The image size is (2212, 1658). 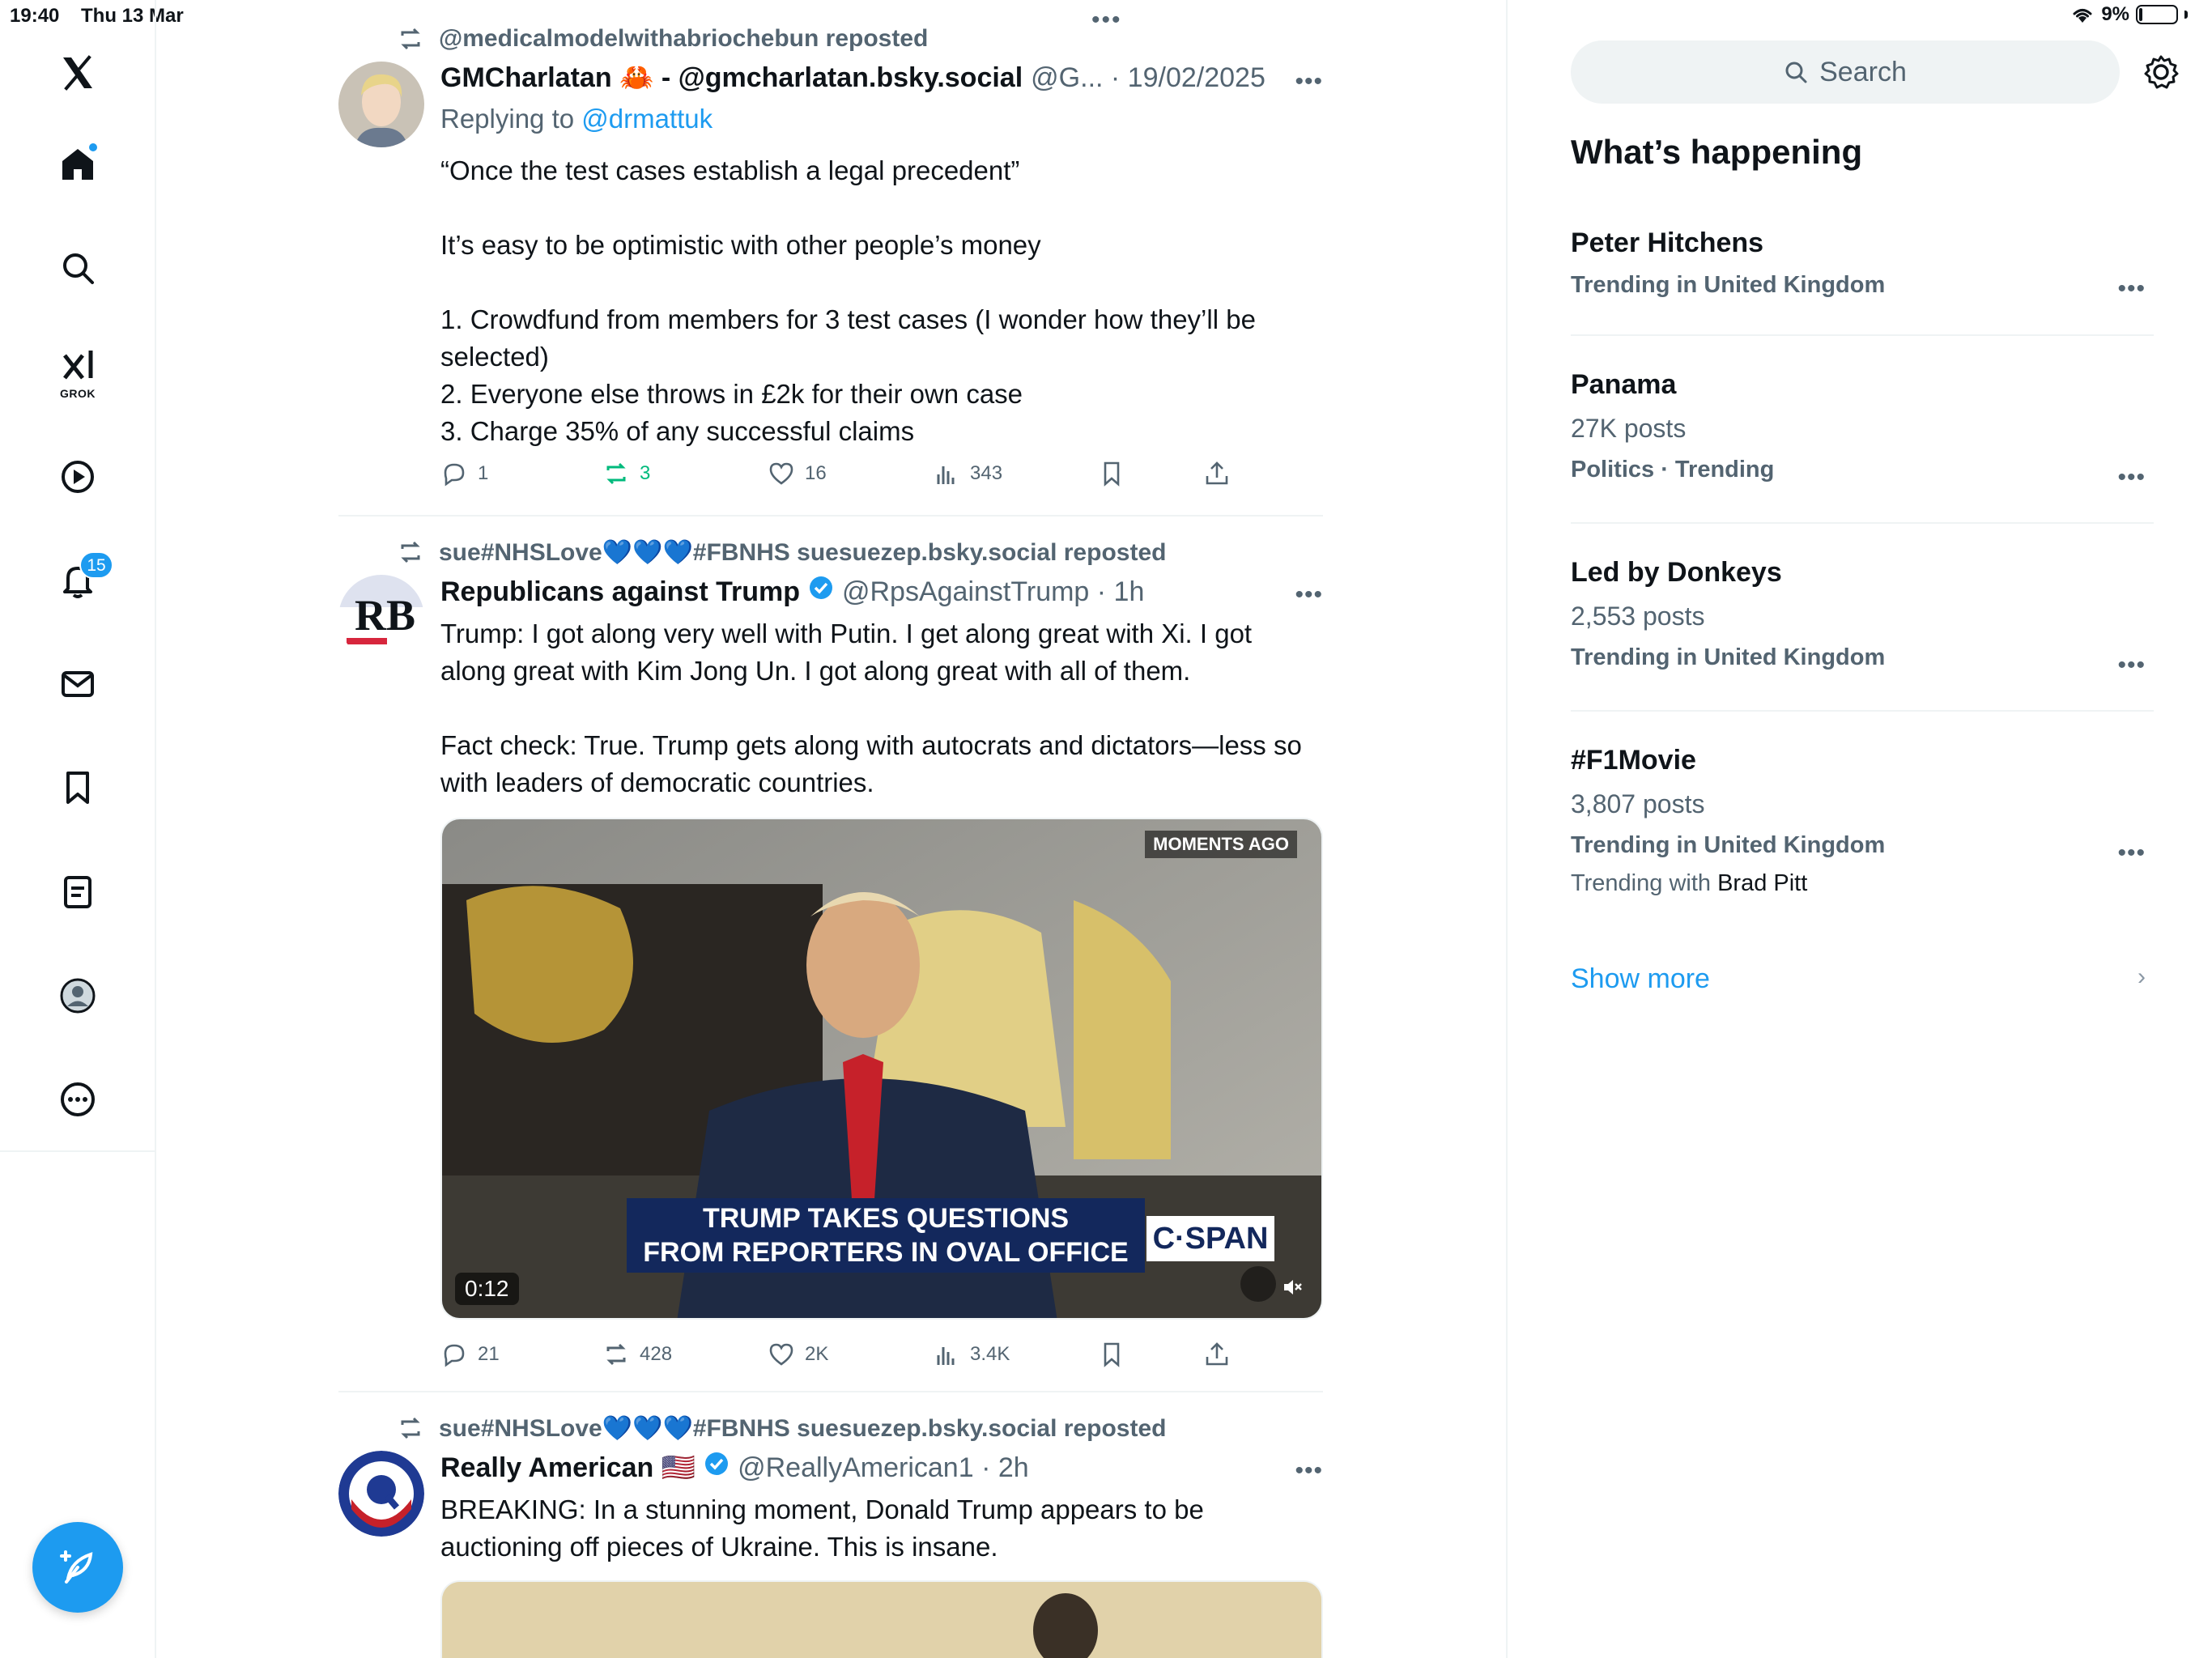 What do you see at coordinates (77, 684) in the screenshot?
I see `messages-envelope-icon` at bounding box center [77, 684].